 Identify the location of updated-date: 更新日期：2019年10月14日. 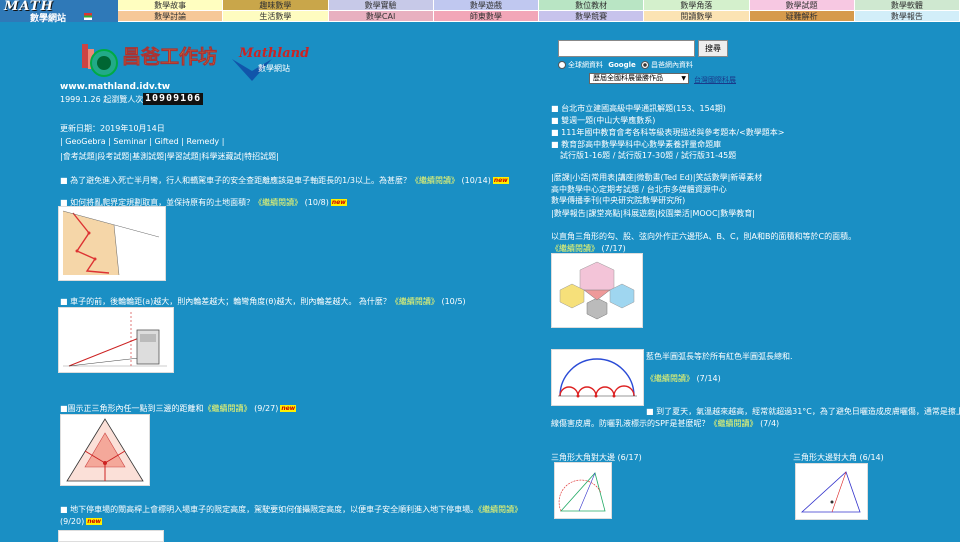
(112, 128).